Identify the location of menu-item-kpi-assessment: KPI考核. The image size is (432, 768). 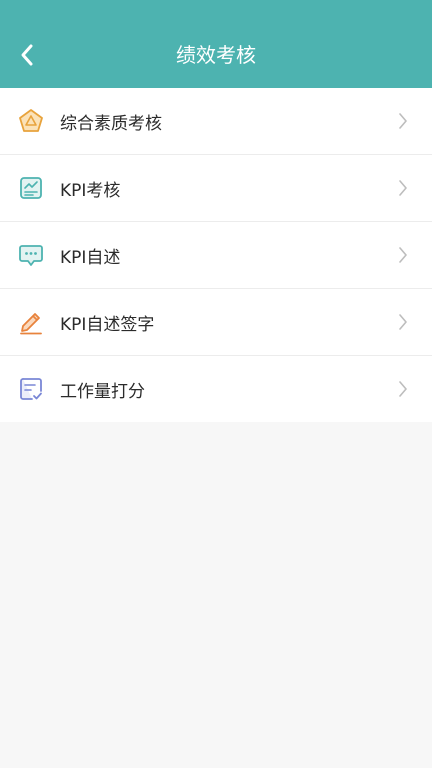
(216, 188).